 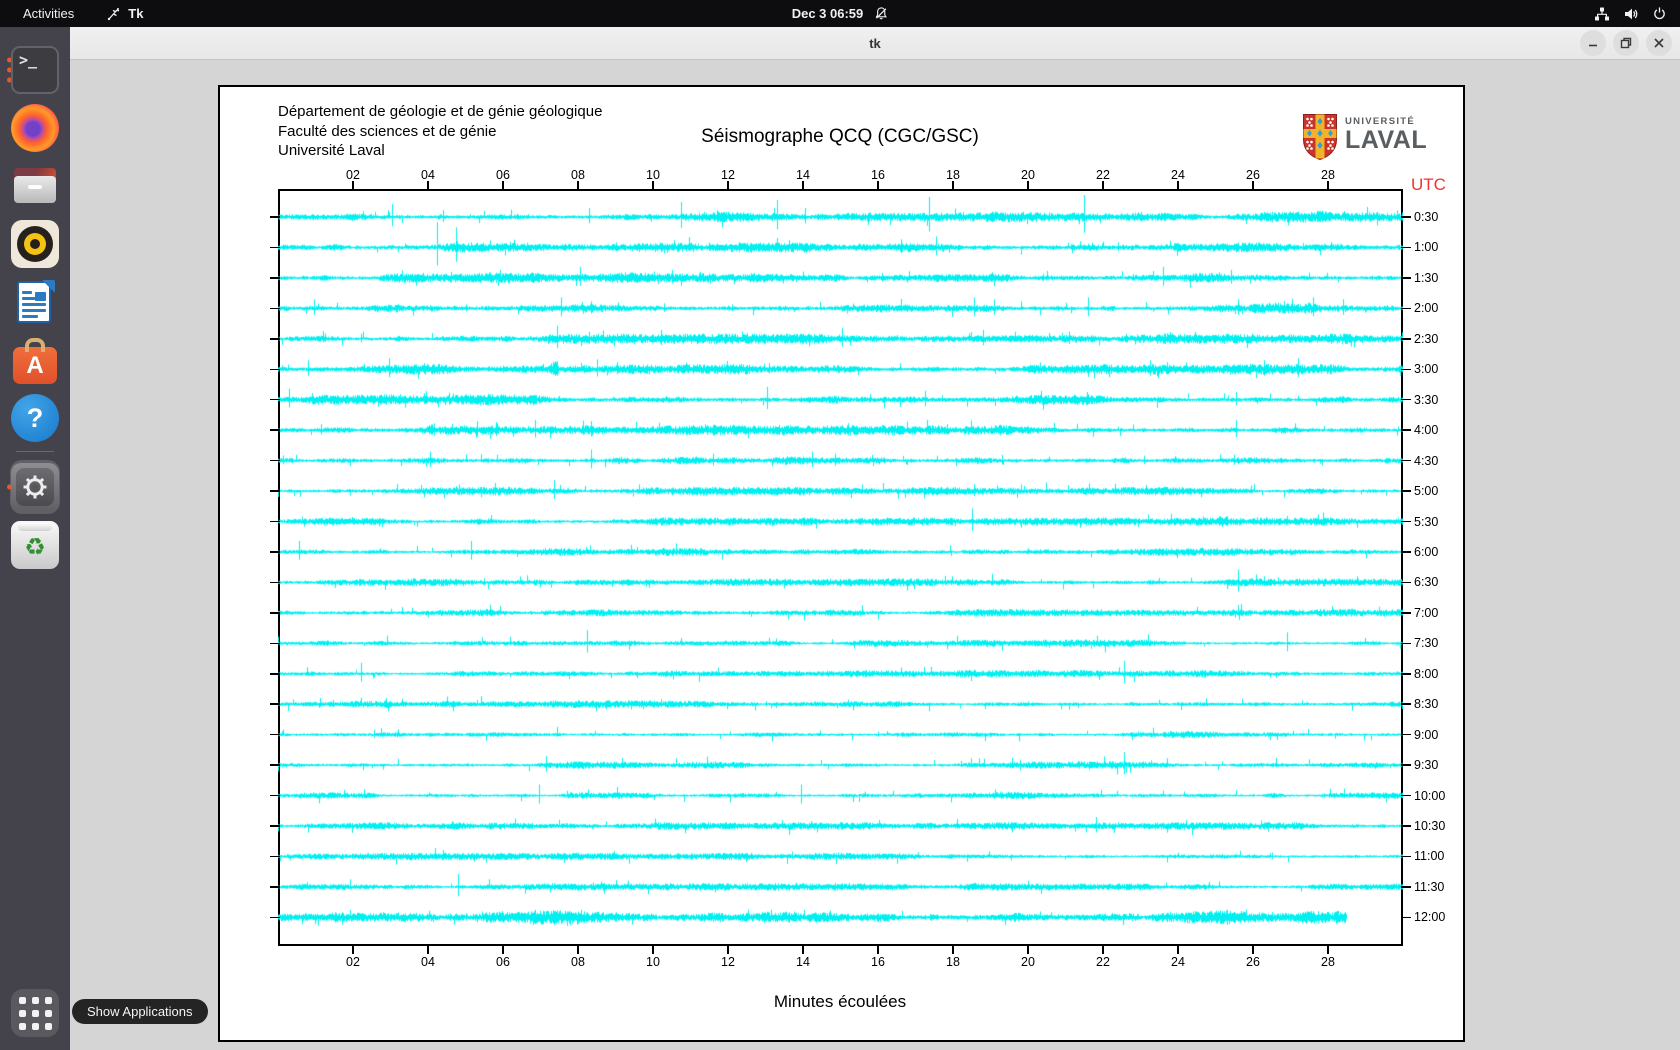 I want to click on x-tick-label: 06, so click(x=503, y=962).